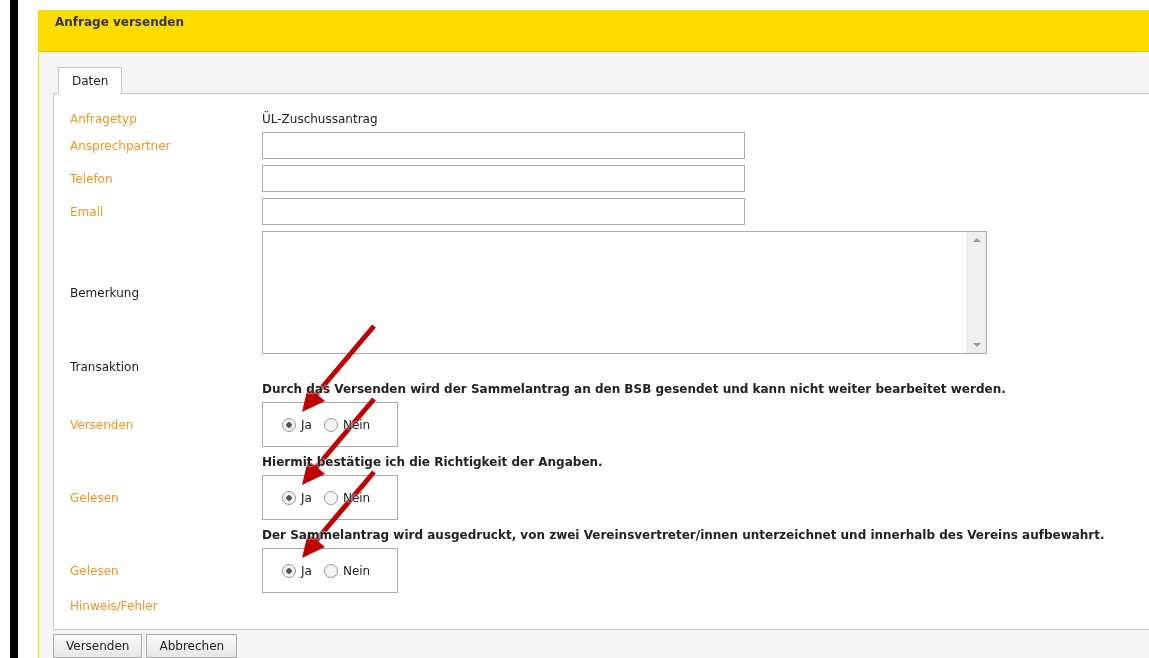 The width and height of the screenshot is (1149, 658). I want to click on field-label: Anfragetyp, so click(104, 119).